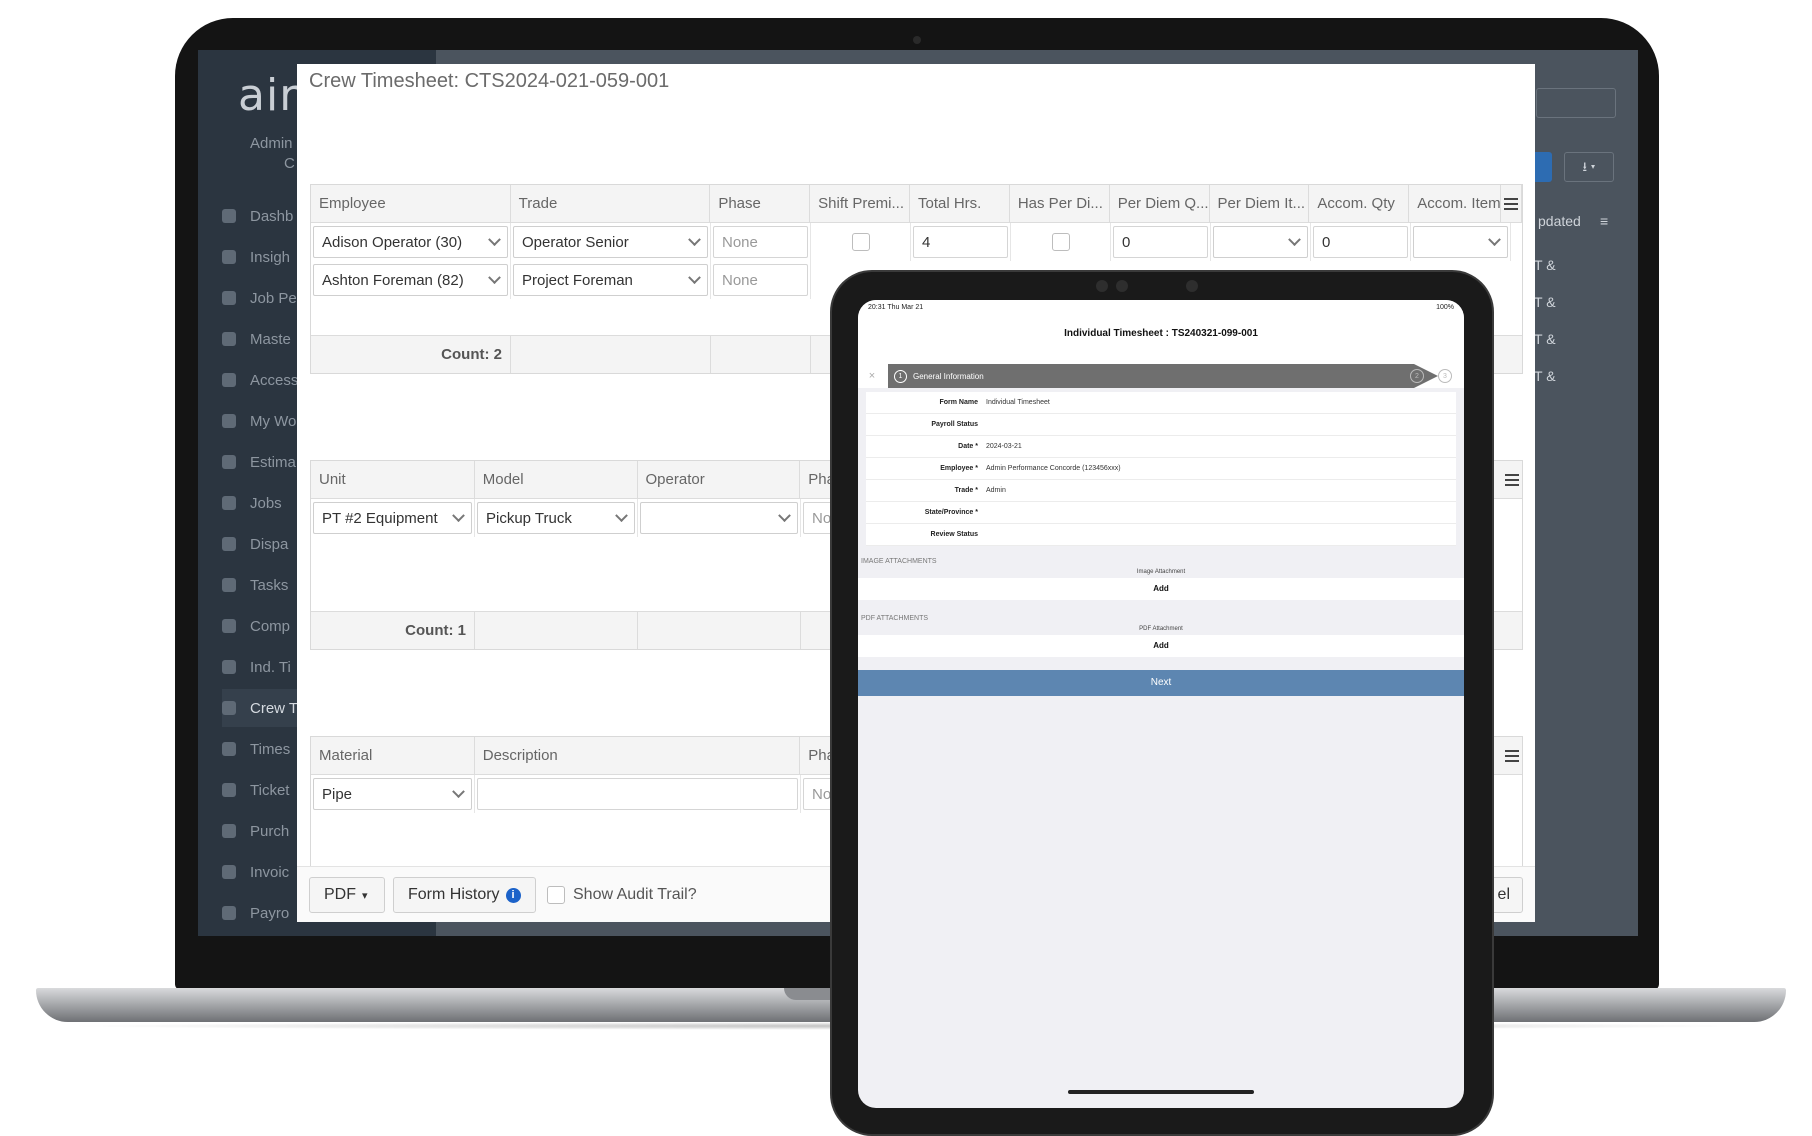 The width and height of the screenshot is (1812, 1136). Describe the element at coordinates (1160, 242) in the screenshot. I see `per-diem-qty-input: 0` at that location.